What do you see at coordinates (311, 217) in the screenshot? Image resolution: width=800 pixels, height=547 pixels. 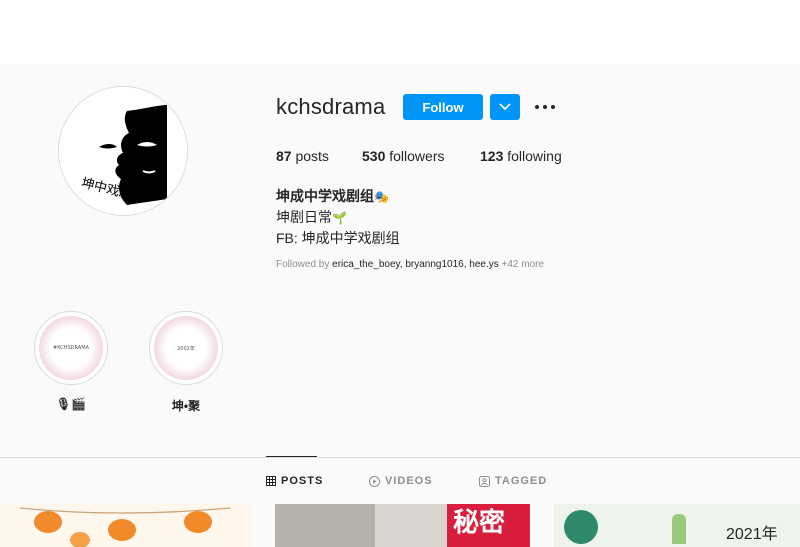 I see `bio-line: 坤剧日常🌱` at bounding box center [311, 217].